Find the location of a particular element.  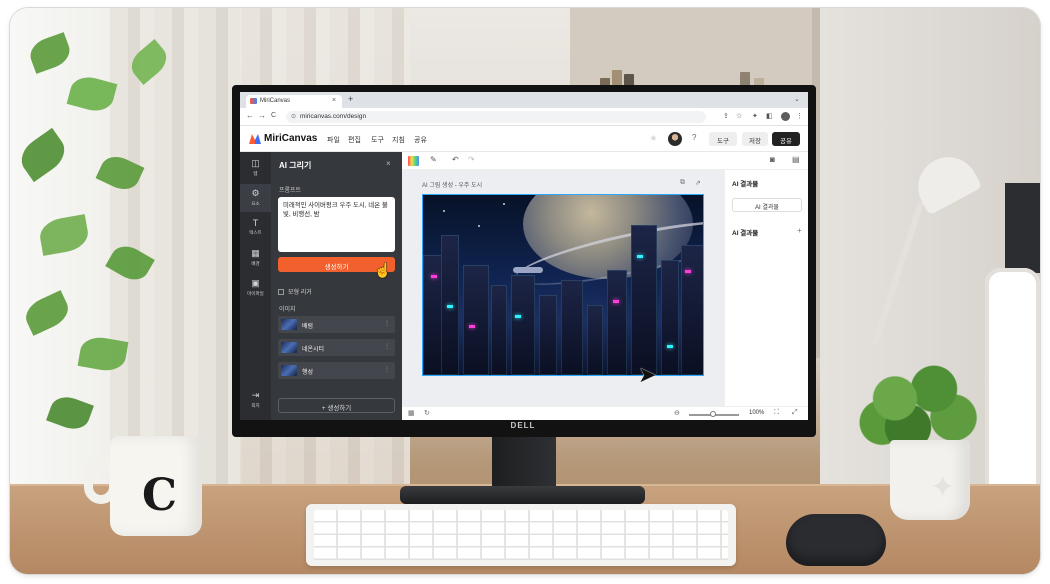

zoom-value: 100% is located at coordinates (757, 413).